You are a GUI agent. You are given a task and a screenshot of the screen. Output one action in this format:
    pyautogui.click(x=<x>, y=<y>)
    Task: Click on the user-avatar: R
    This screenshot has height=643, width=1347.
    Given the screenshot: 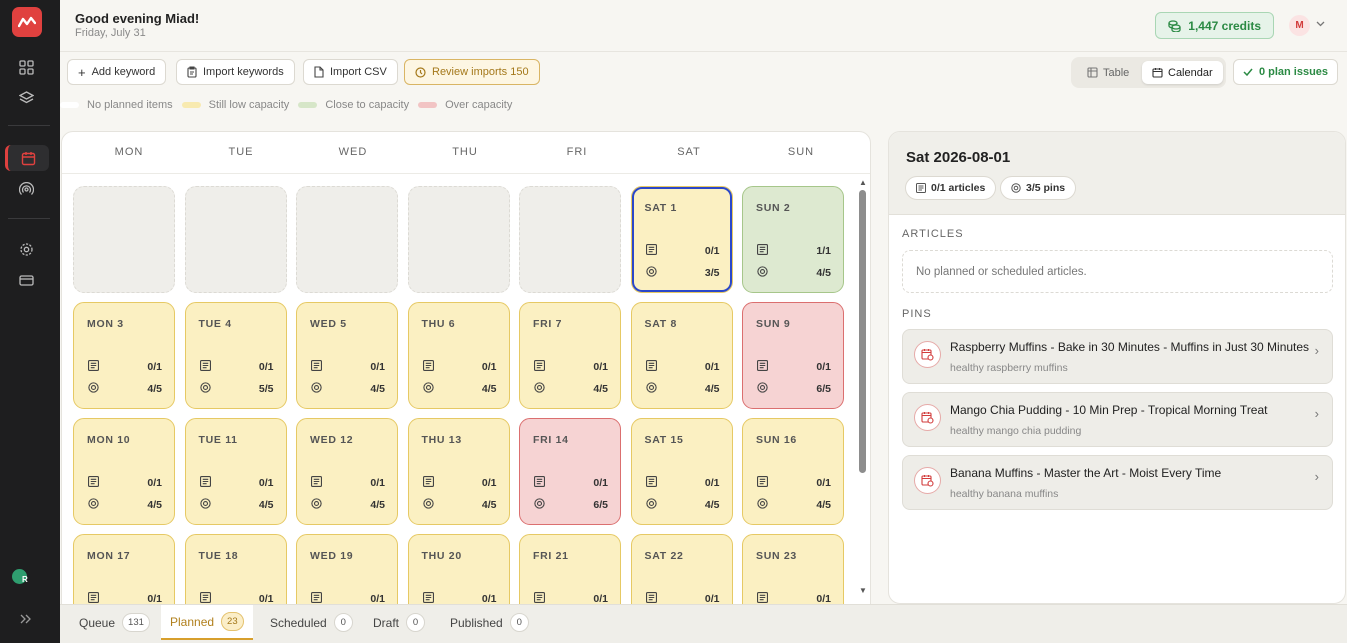 What is the action you would take?
    pyautogui.click(x=22, y=579)
    